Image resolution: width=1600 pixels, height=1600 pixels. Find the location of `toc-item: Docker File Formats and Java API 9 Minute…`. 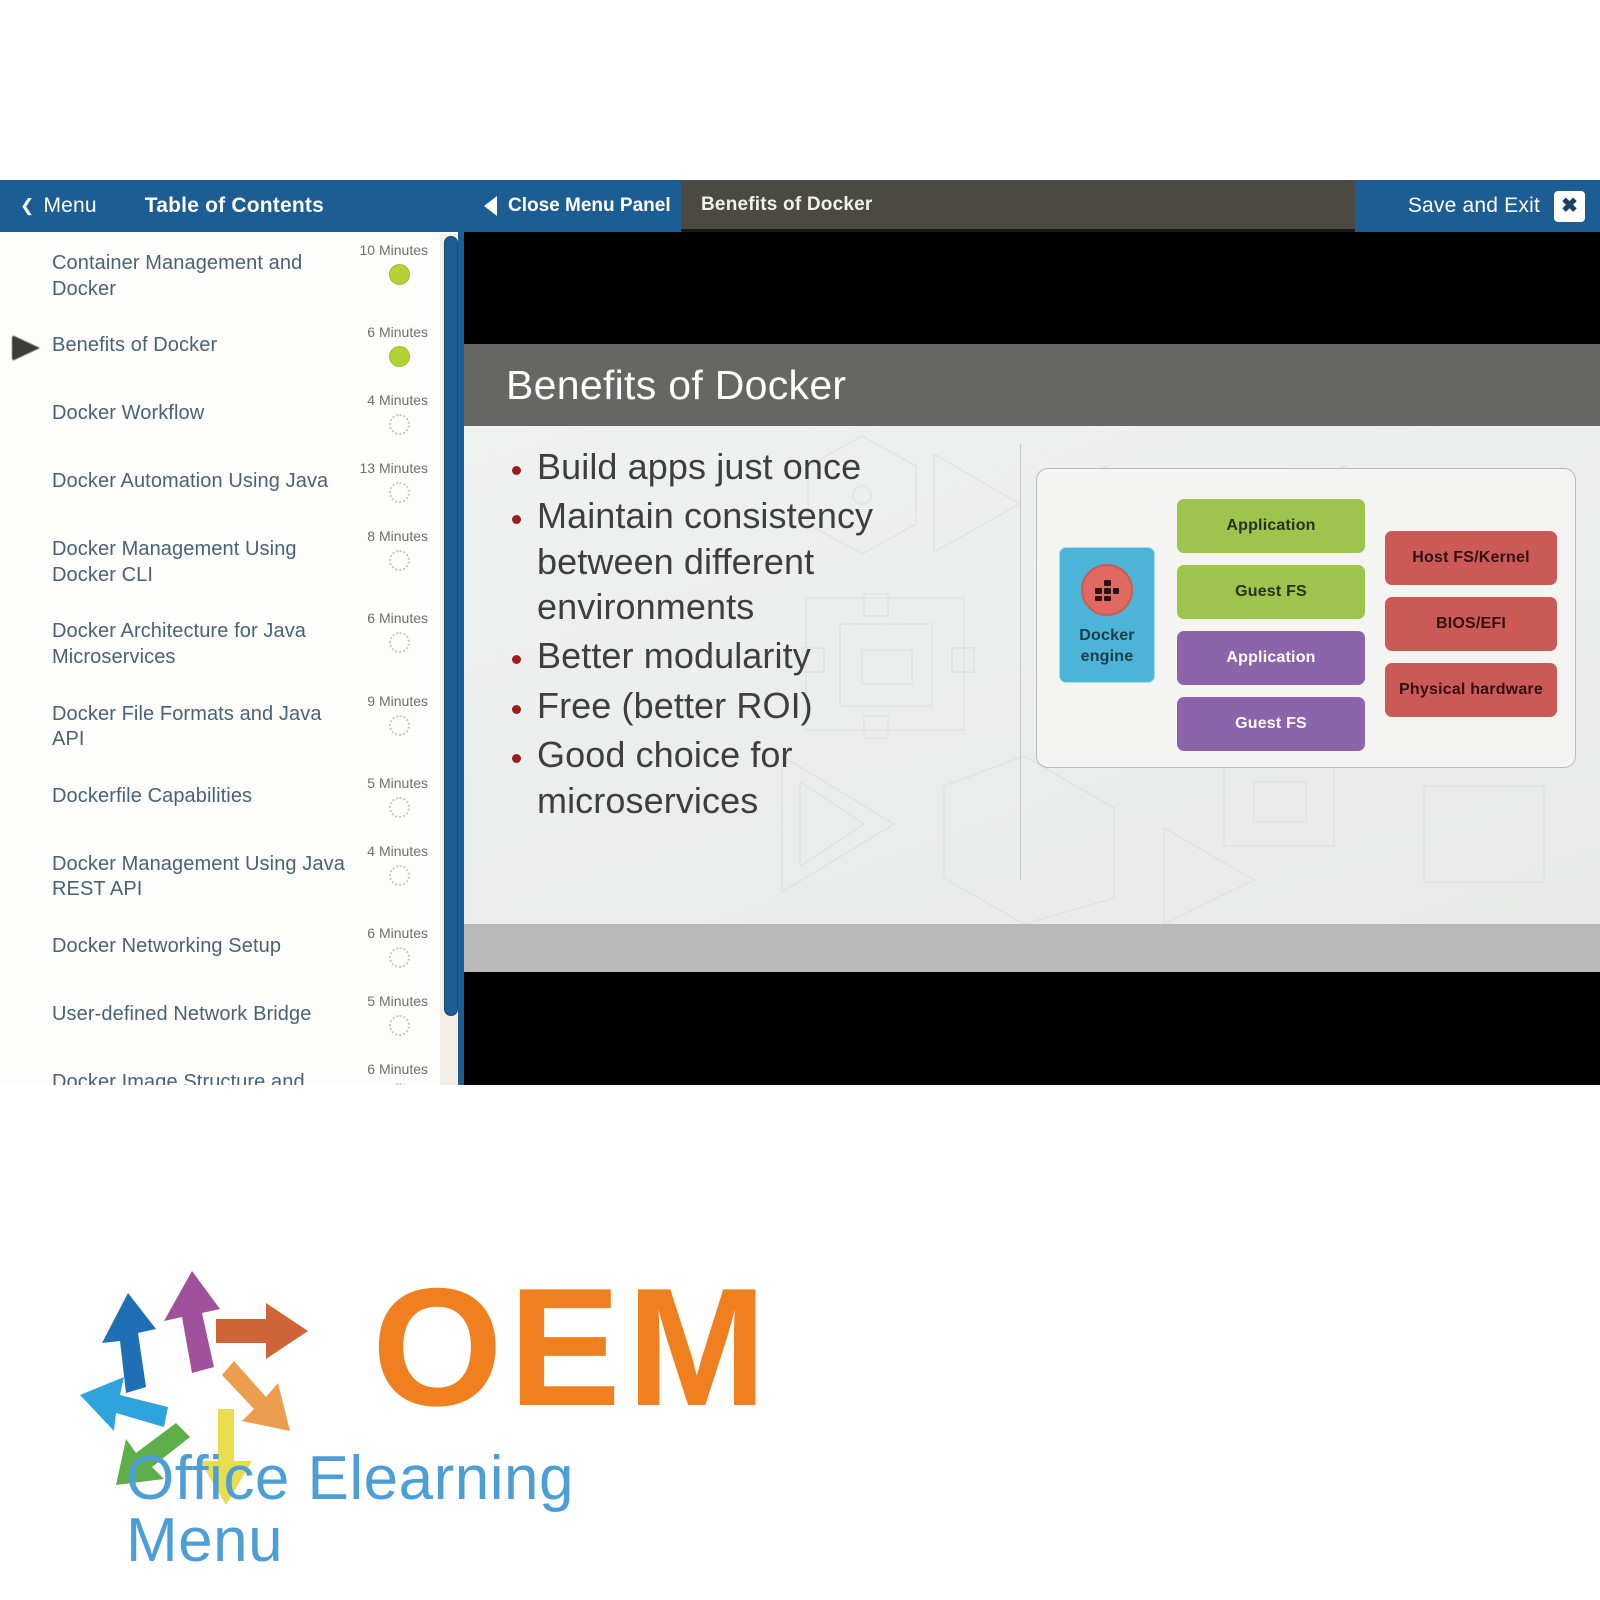

toc-item: Docker File Formats and Java API 9 Minute… is located at coordinates (220, 724).